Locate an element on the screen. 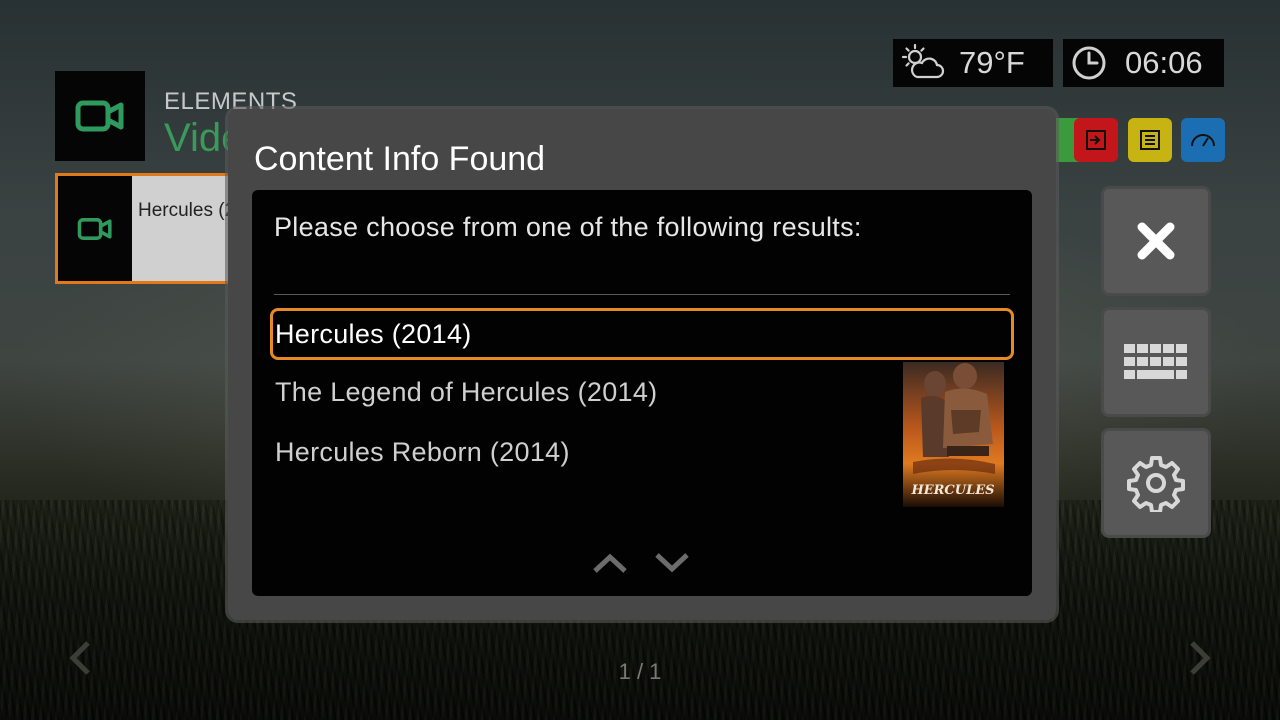 Image resolution: width=1280 pixels, height=720 pixels. clock-time: 06:06 is located at coordinates (1164, 62).